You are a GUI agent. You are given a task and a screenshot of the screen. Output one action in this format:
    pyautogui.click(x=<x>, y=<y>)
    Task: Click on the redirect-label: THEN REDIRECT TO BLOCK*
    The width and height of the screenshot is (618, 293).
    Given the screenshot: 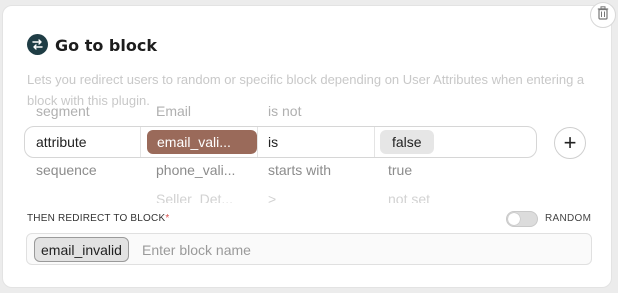 What is the action you would take?
    pyautogui.click(x=98, y=218)
    